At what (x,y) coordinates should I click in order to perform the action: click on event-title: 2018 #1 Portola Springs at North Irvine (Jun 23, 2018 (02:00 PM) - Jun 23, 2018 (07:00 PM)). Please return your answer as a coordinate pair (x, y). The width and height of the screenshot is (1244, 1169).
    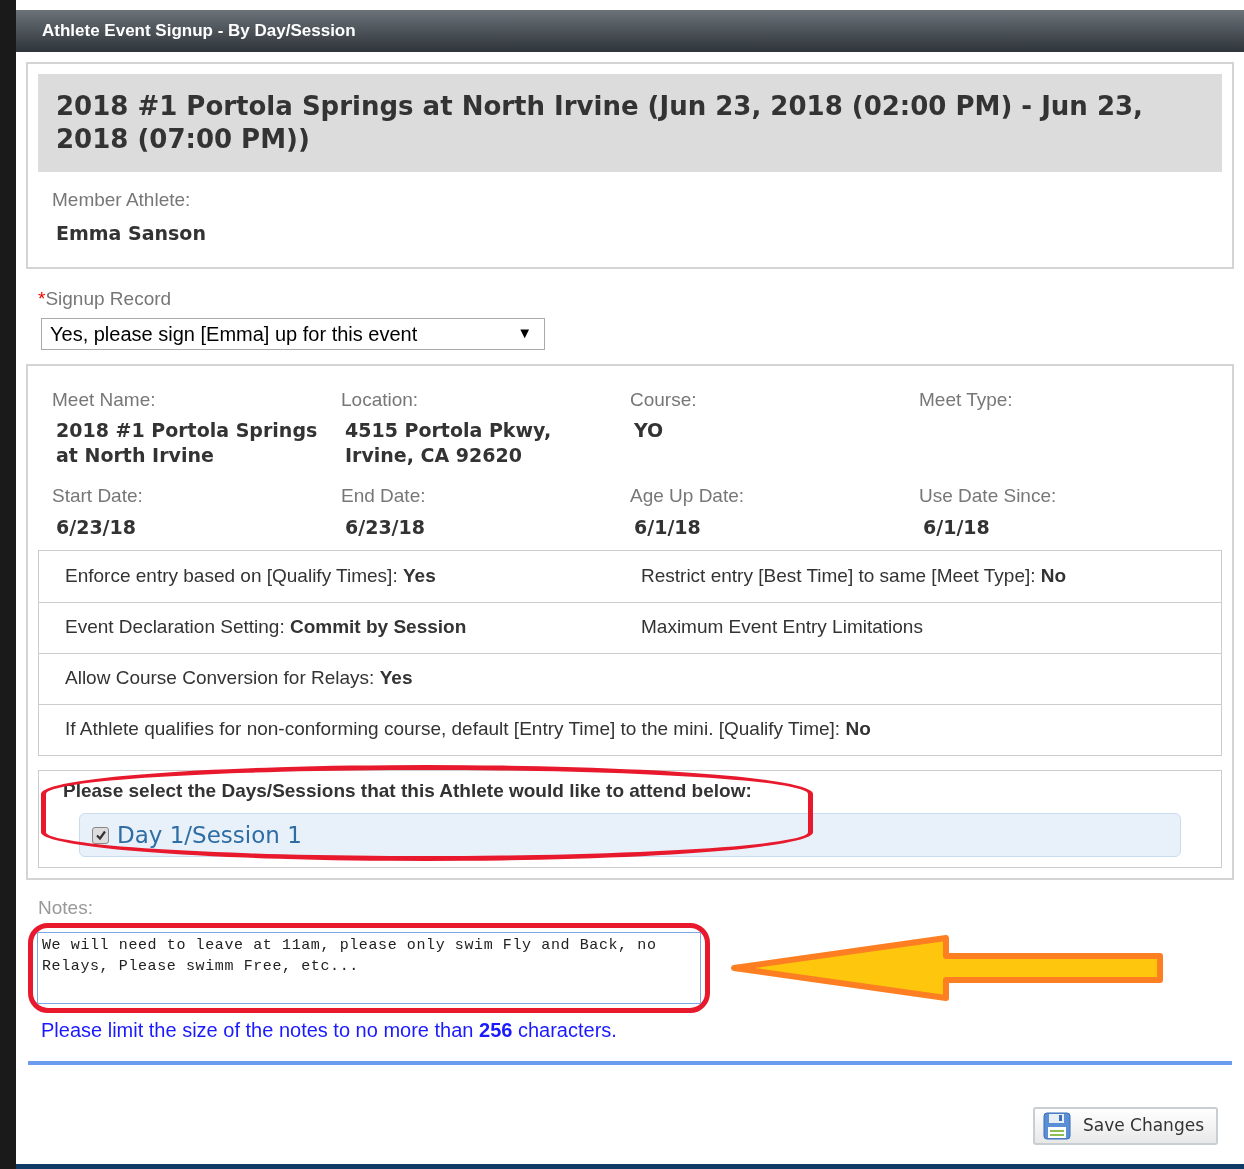
    Looking at the image, I should click on (600, 123).